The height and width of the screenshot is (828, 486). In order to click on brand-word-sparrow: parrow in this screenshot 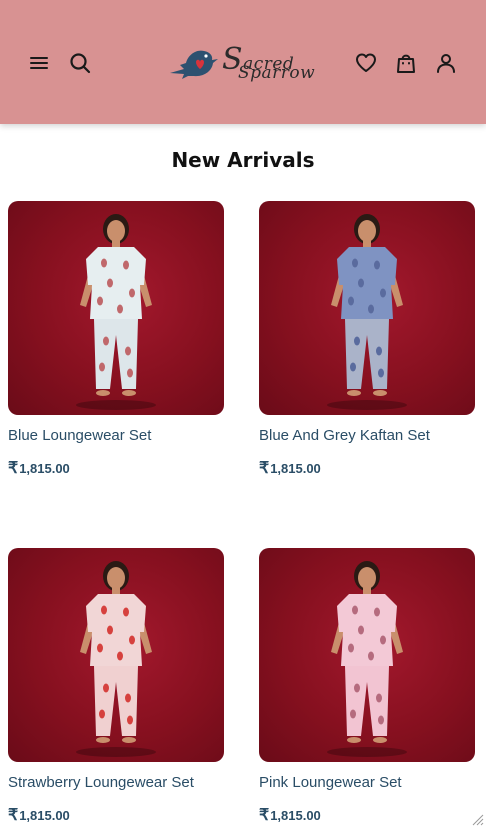, I will do `click(283, 72)`.